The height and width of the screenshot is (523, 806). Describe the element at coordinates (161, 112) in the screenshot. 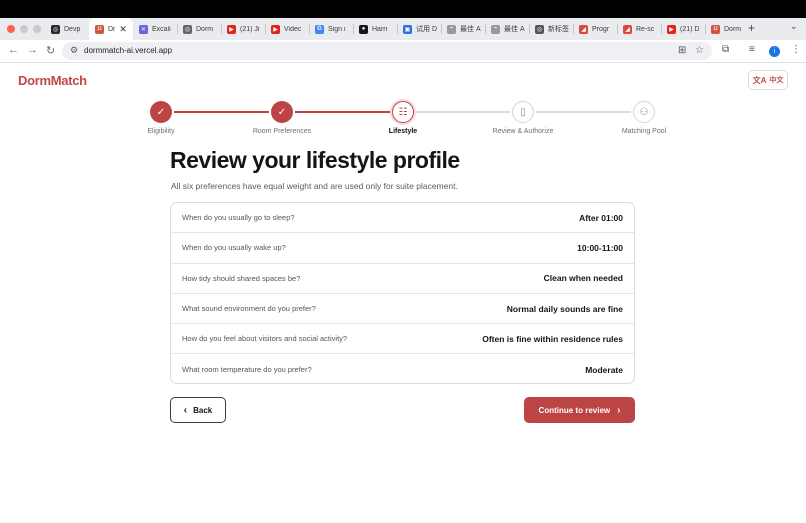

I see `step-eligibility-icon: ✓` at that location.